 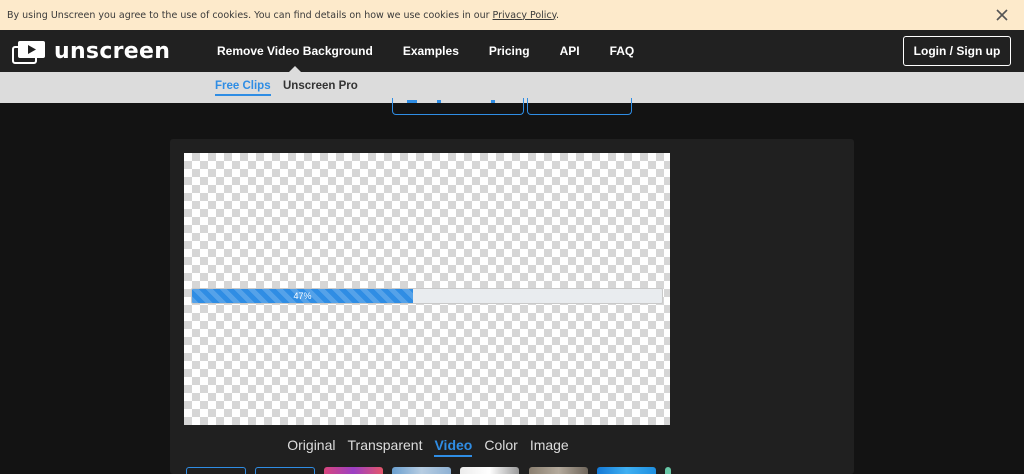 I want to click on subnav-unscreen-pro: Unscreen Pro, so click(x=320, y=86).